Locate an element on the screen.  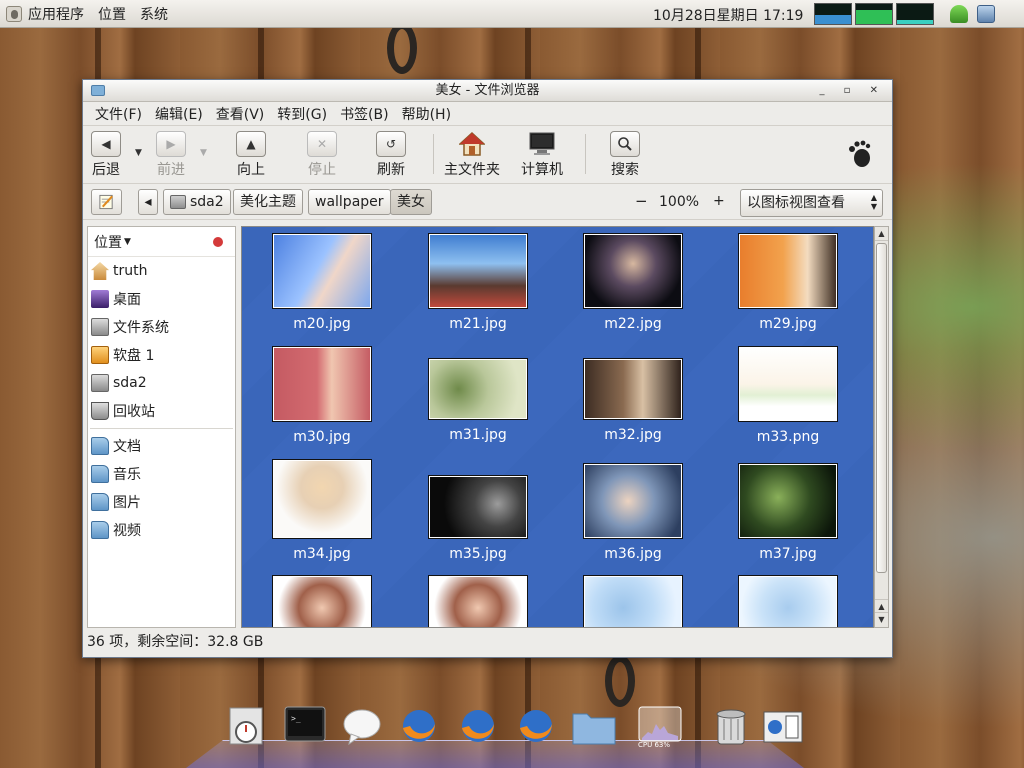
window-titlebar: 美女 - 文件浏览器 _ ▫ ✕ is located at coordinates (487, 91).